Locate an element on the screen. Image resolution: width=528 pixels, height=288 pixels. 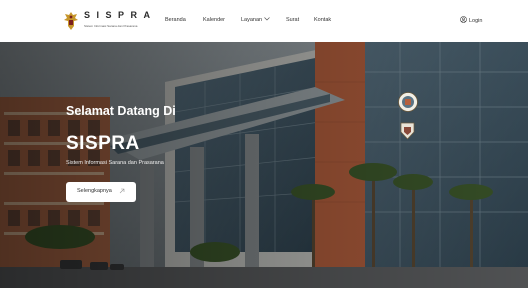
brand-subtitle: Sistem Informasi Sarana dan Prasarana is located at coordinates (111, 26).